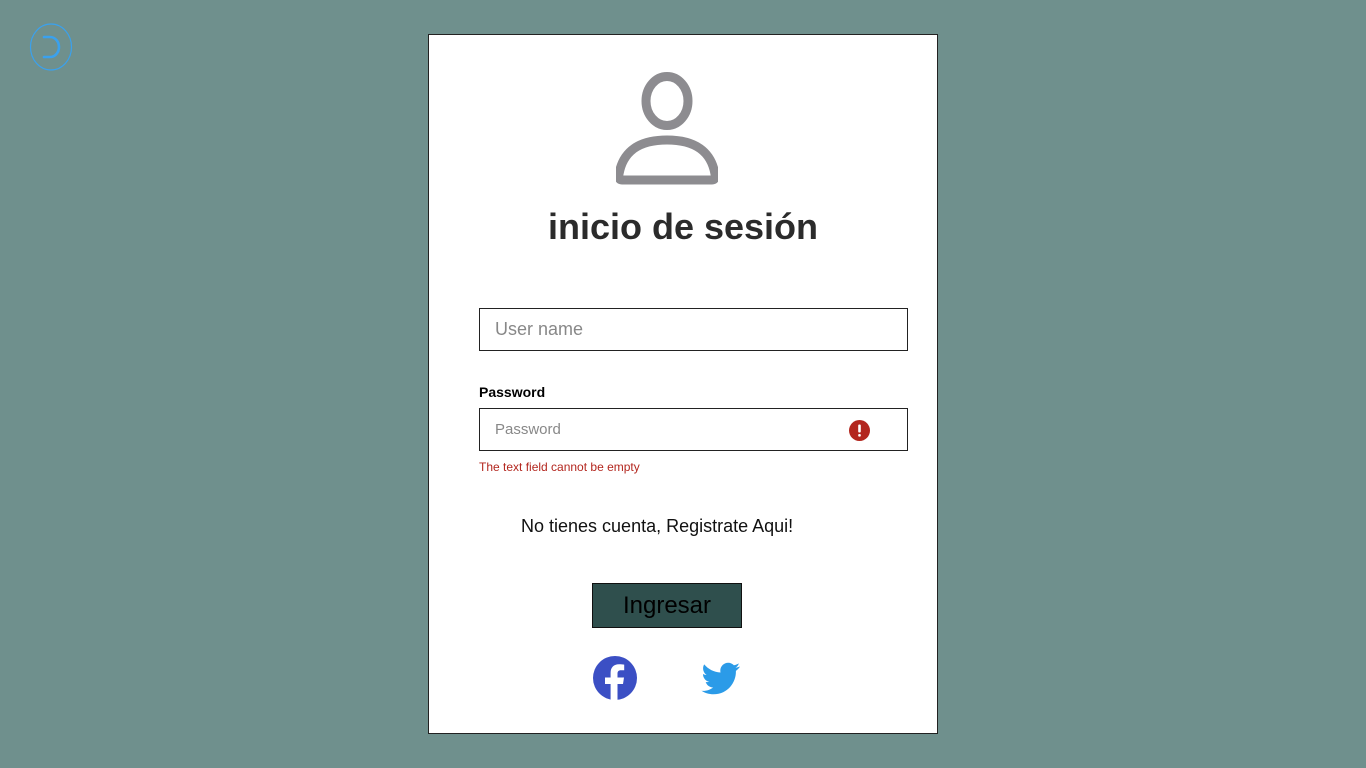 The height and width of the screenshot is (768, 1366). I want to click on register-link: No tienes cuenta, Registrate Aqui!, so click(657, 526).